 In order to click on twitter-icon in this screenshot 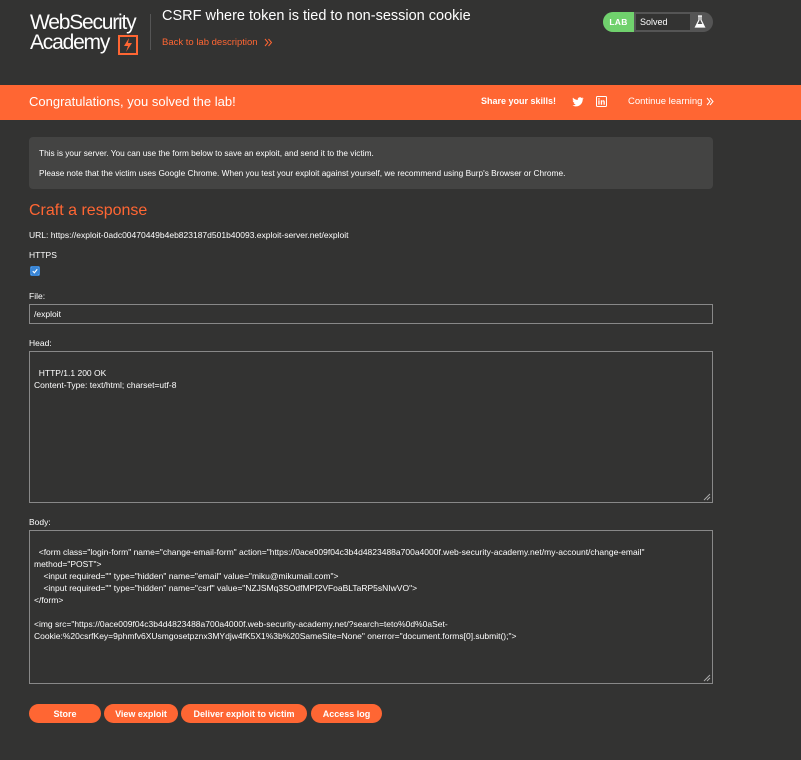, I will do `click(578, 102)`.